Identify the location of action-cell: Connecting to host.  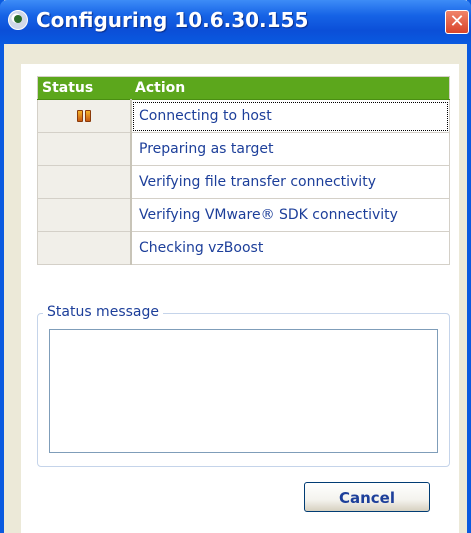
(290, 116).